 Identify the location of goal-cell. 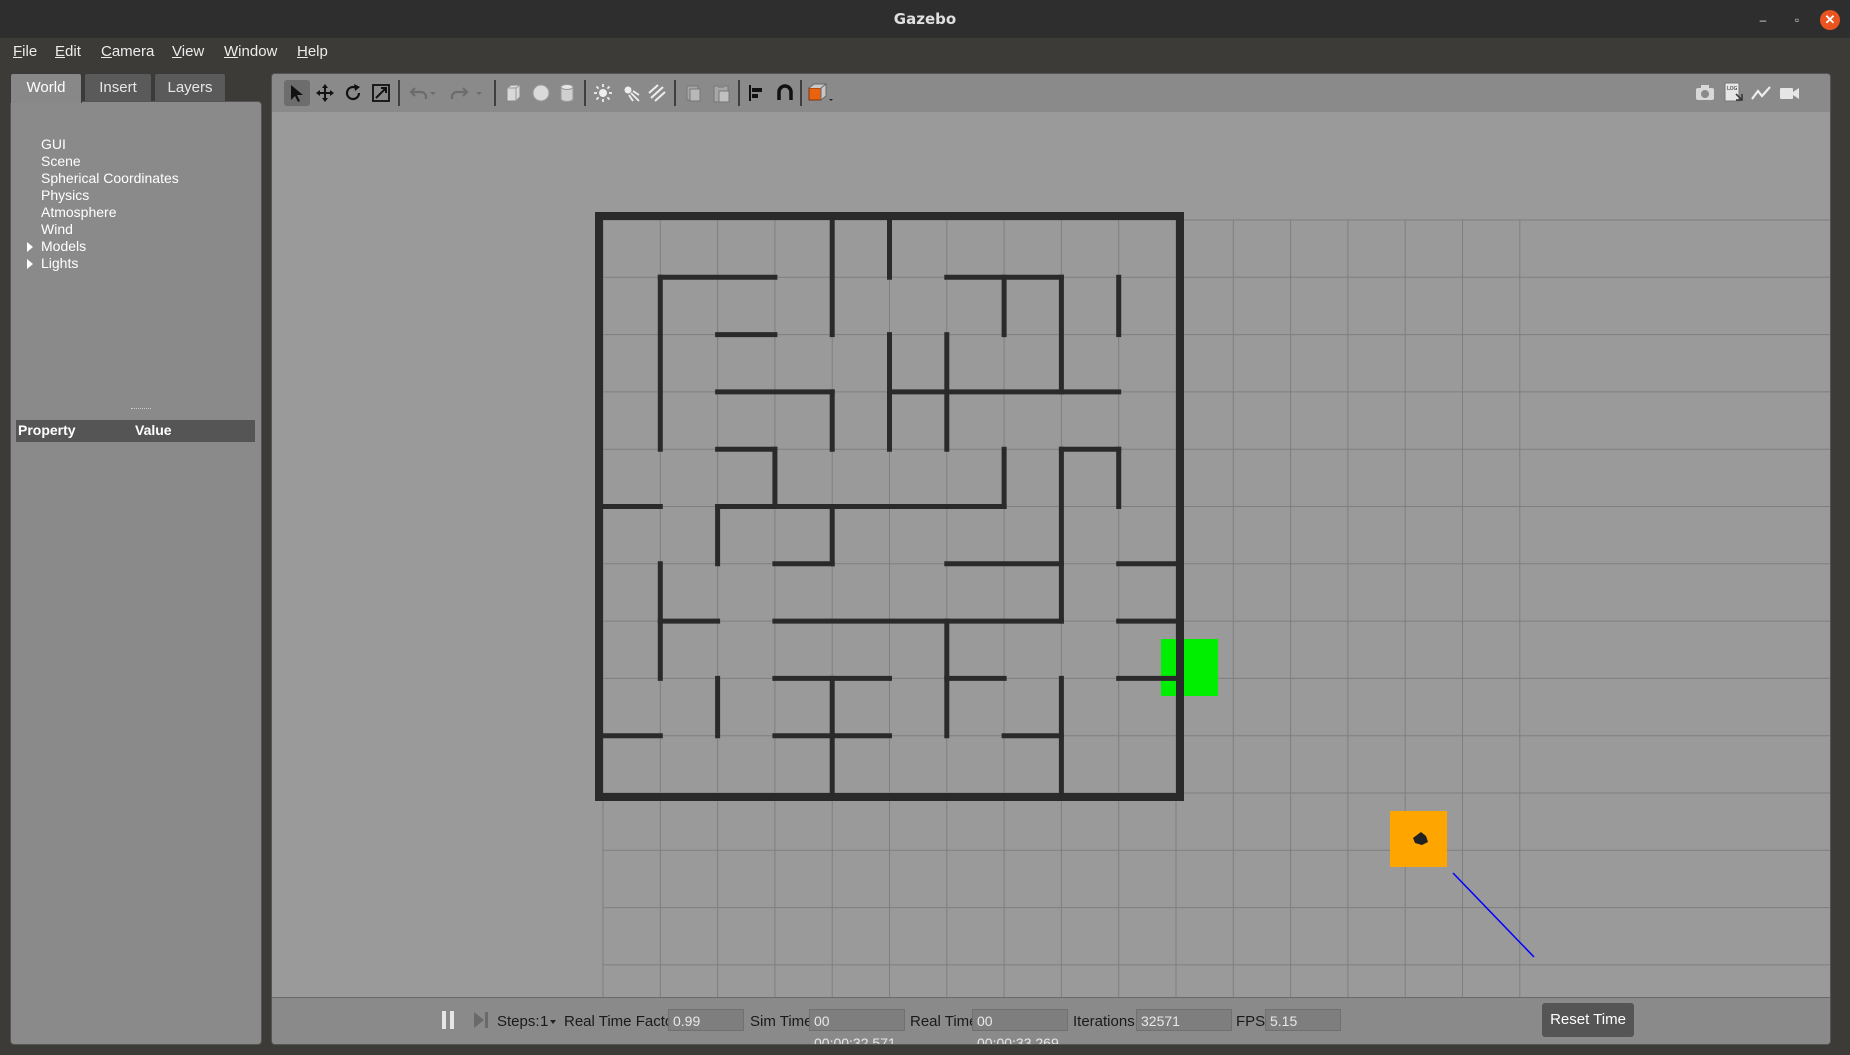
(1189, 667).